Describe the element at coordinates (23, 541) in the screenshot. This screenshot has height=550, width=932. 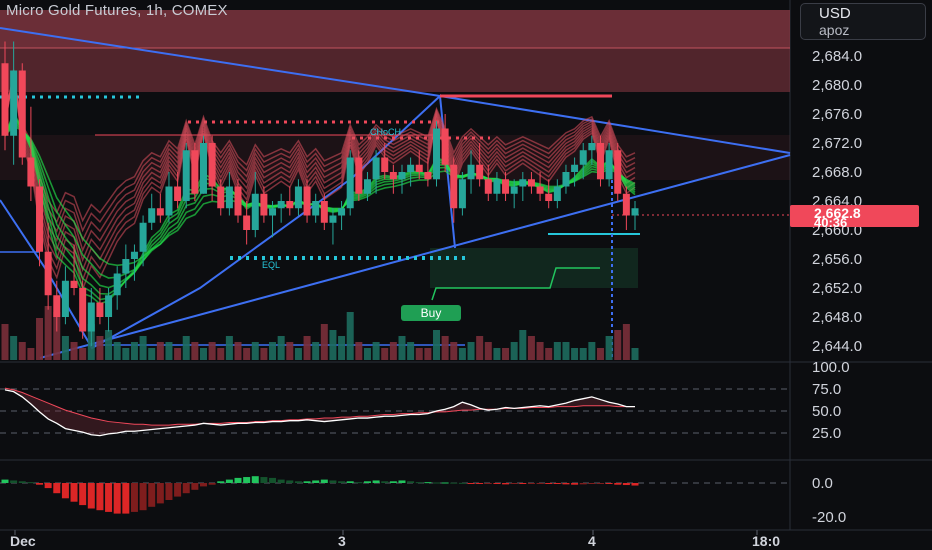
I see `time-tick-label: Dec` at that location.